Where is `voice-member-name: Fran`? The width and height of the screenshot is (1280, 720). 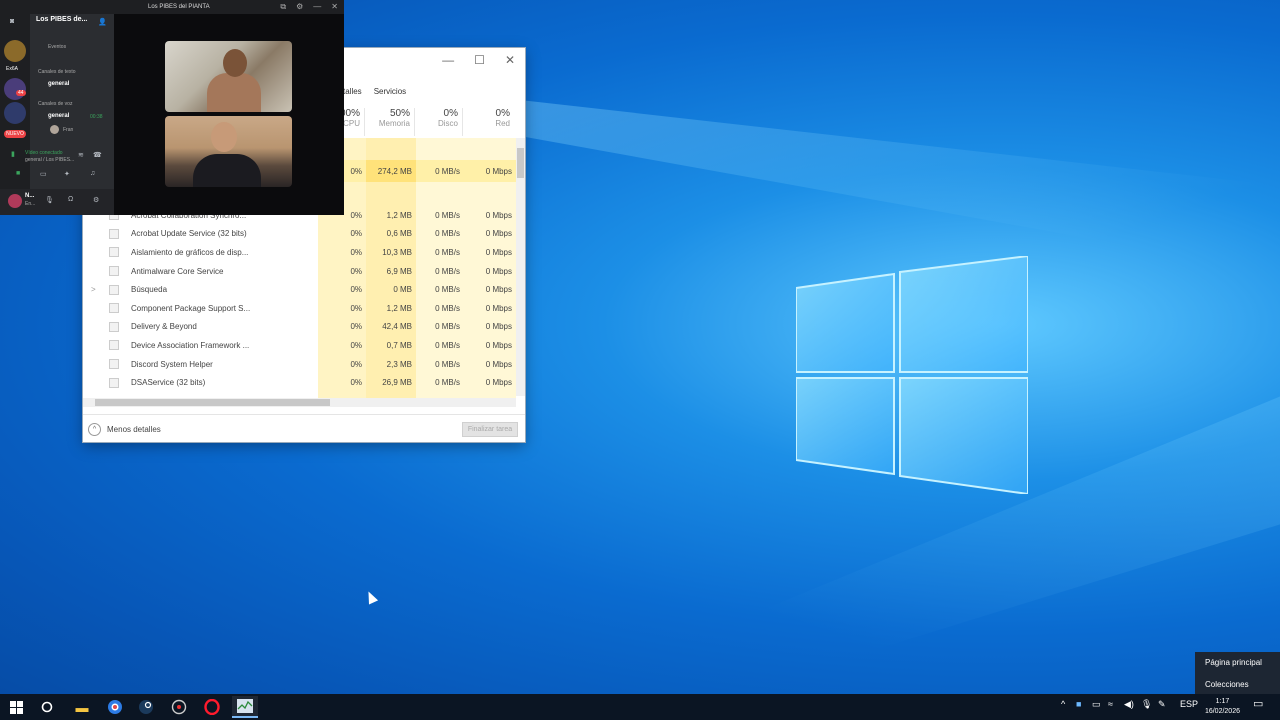
voice-member-name: Fran is located at coordinates (68, 130).